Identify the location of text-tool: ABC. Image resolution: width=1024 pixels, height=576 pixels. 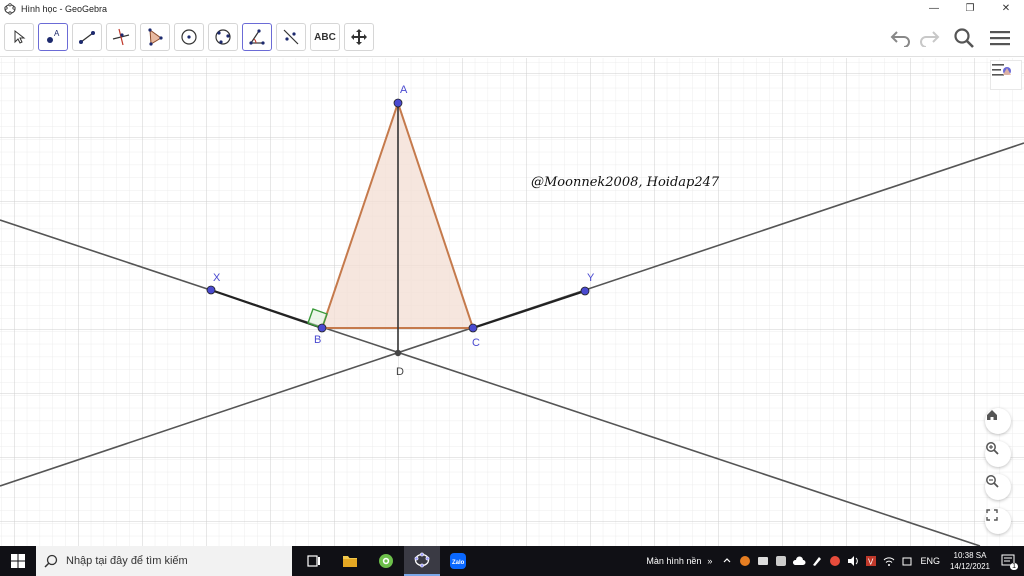
(325, 37).